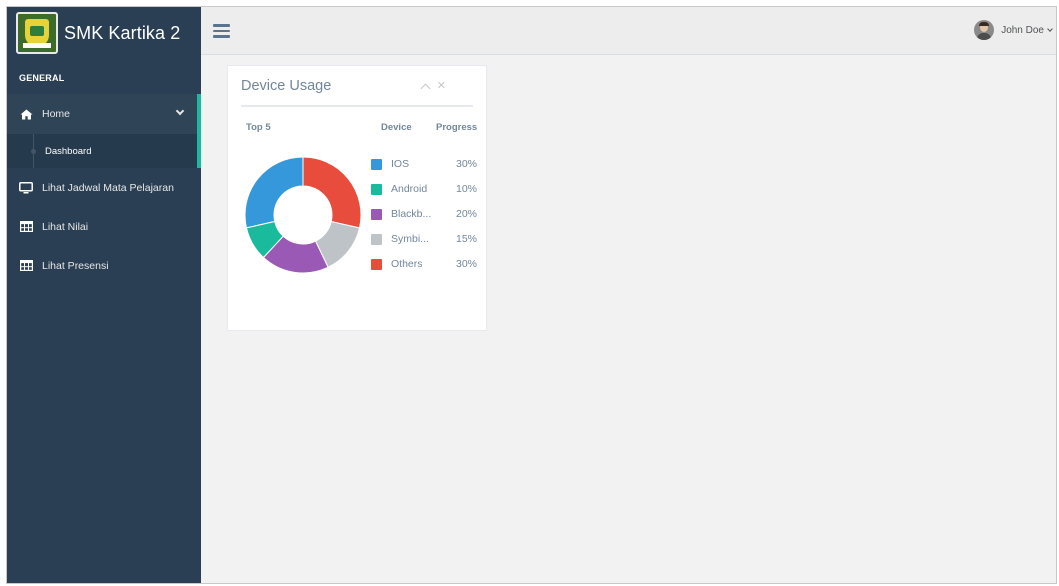 Image resolution: width=1059 pixels, height=586 pixels. Describe the element at coordinates (258, 127) in the screenshot. I see `column-header-top: Top 5` at that location.